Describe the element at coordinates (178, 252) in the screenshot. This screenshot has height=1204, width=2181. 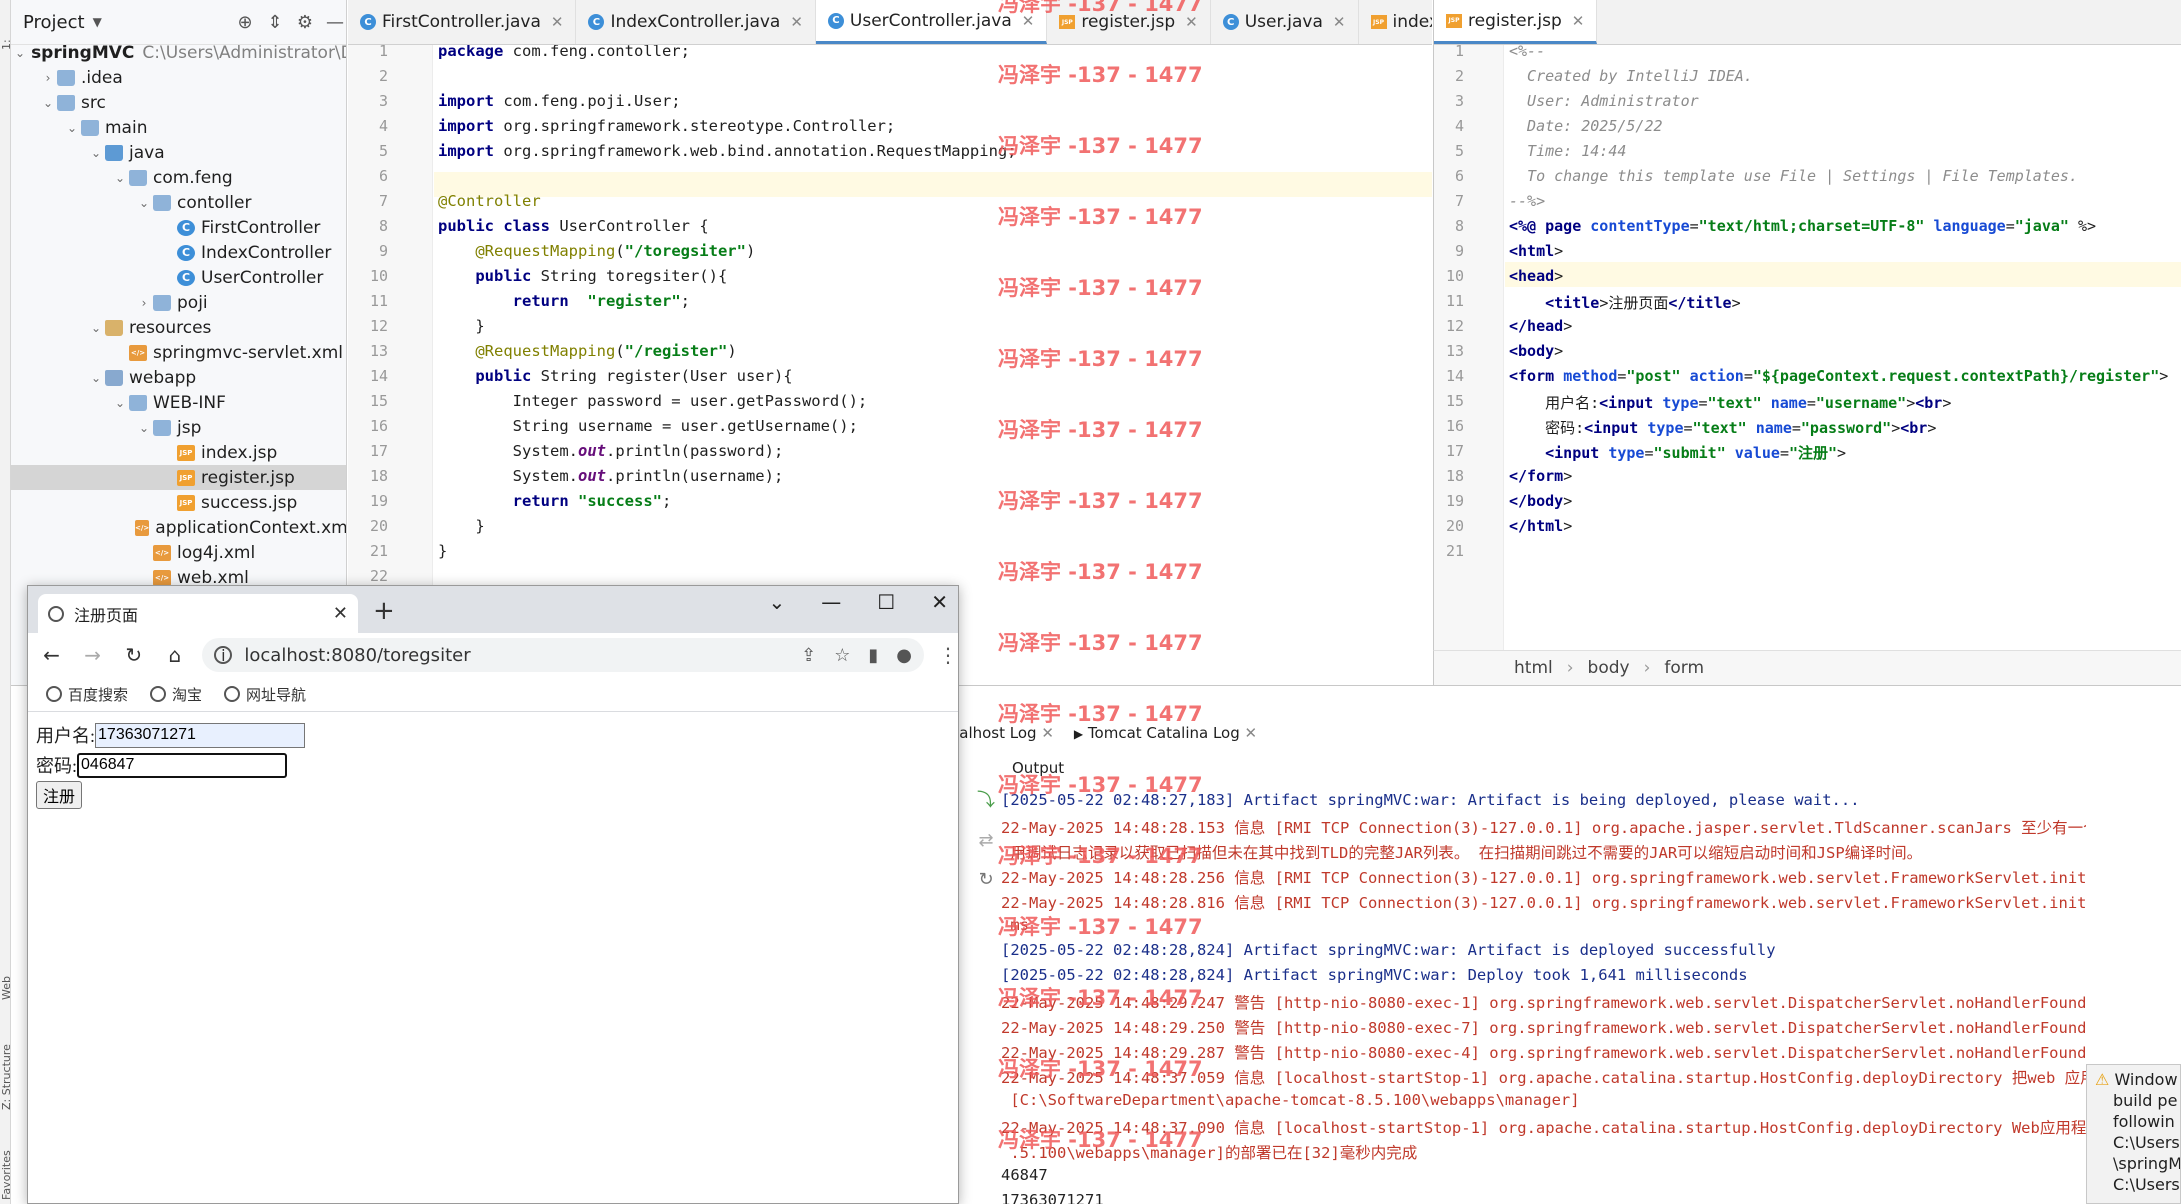
I see `tree-item: C IndexController` at that location.